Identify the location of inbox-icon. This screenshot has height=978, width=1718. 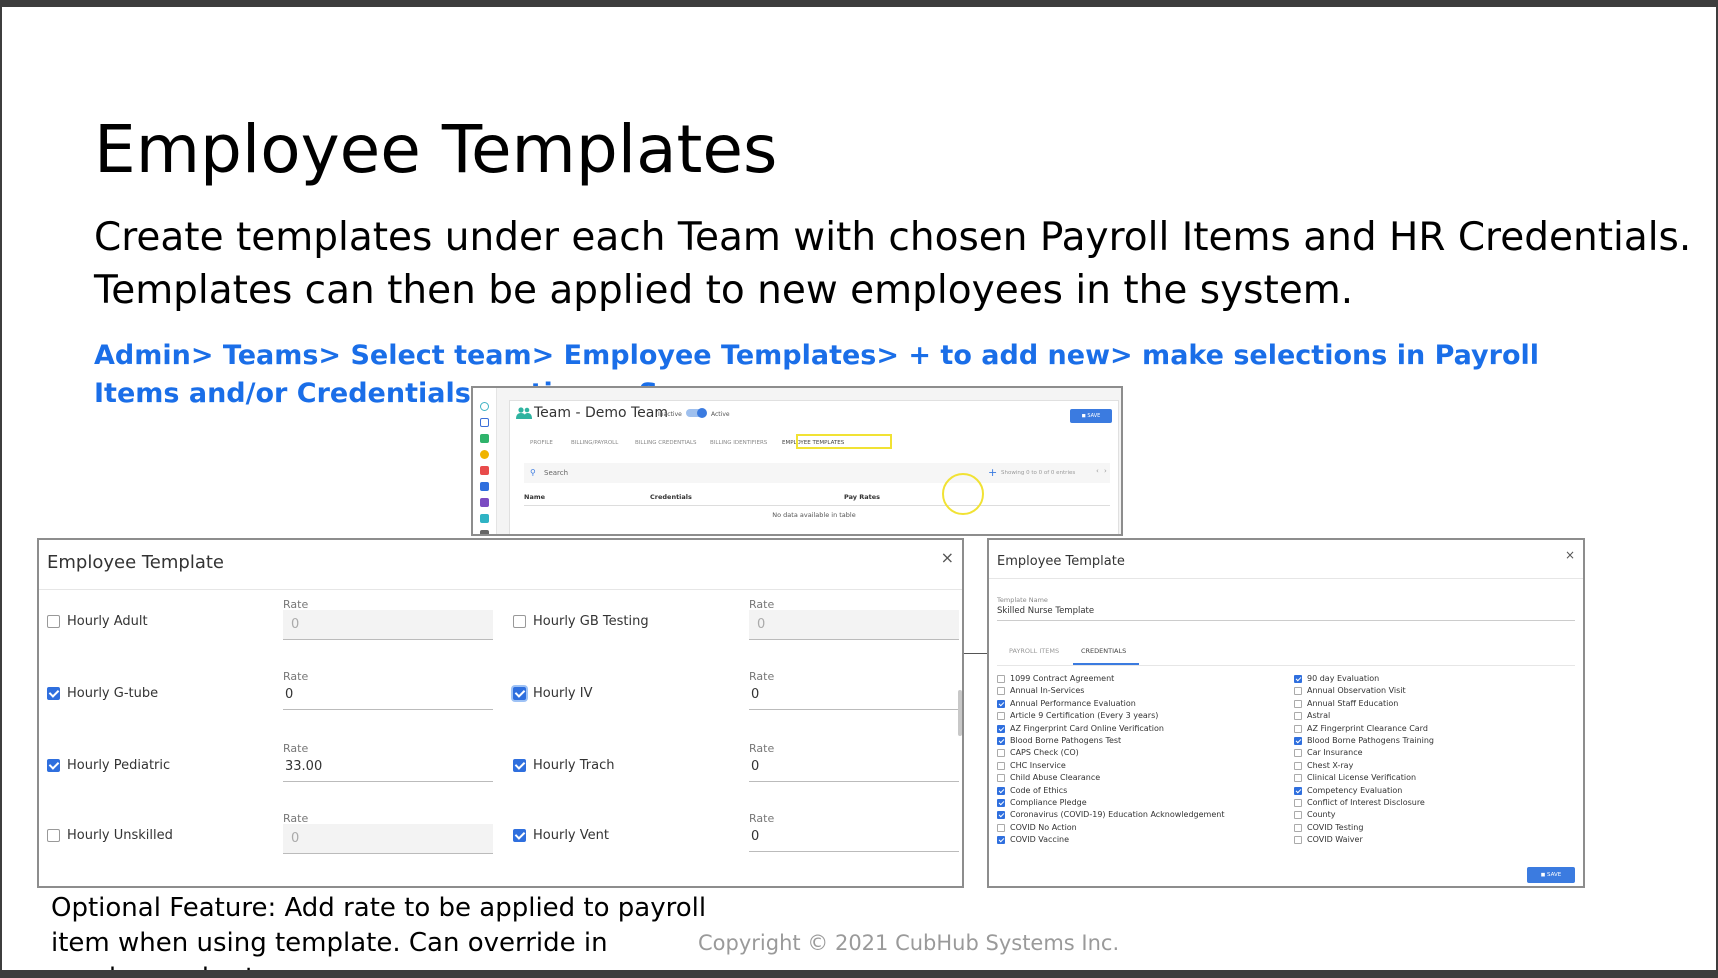
(484, 422).